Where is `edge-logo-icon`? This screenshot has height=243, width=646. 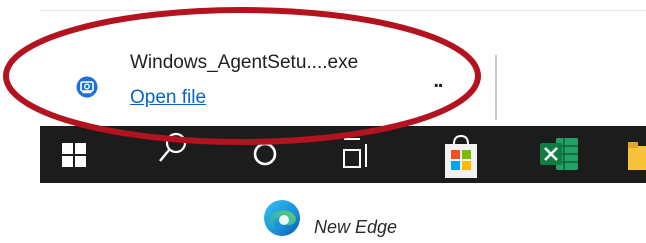
edge-logo-icon is located at coordinates (282, 218).